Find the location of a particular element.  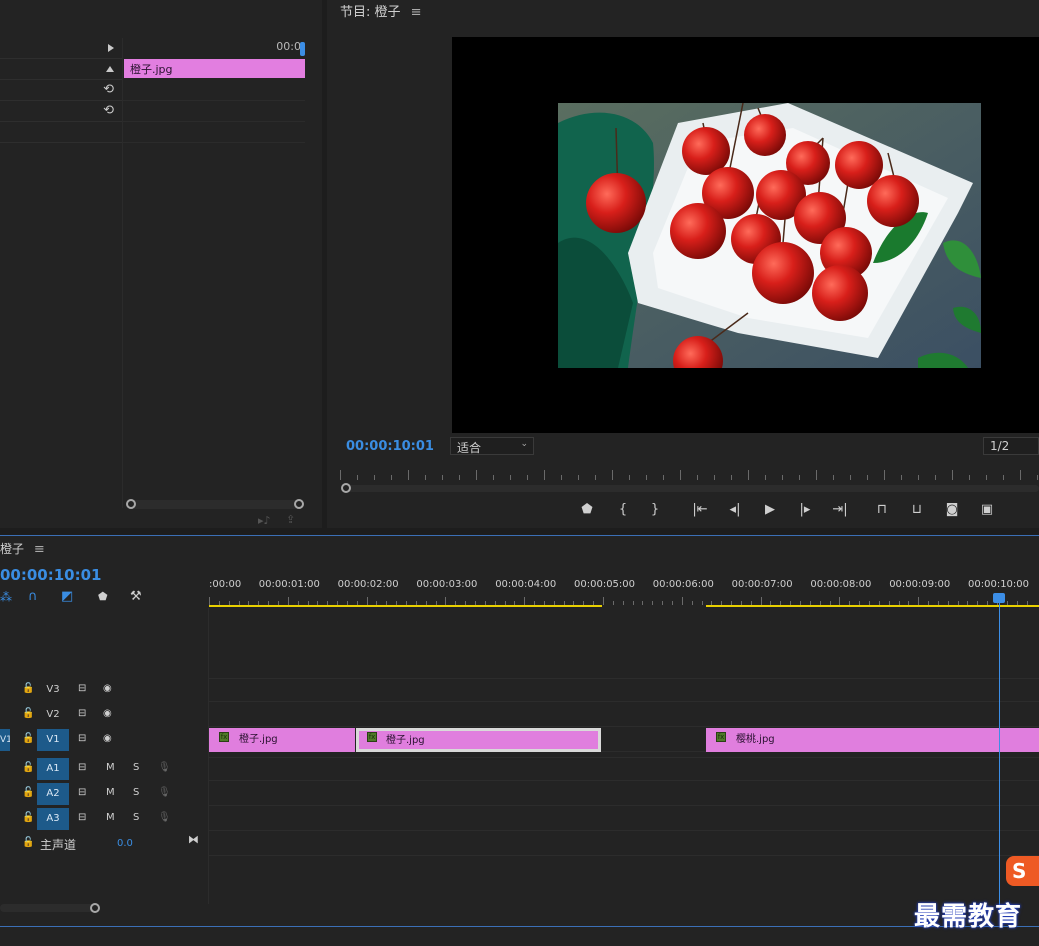

play-icon: ▶ is located at coordinates (770, 510).